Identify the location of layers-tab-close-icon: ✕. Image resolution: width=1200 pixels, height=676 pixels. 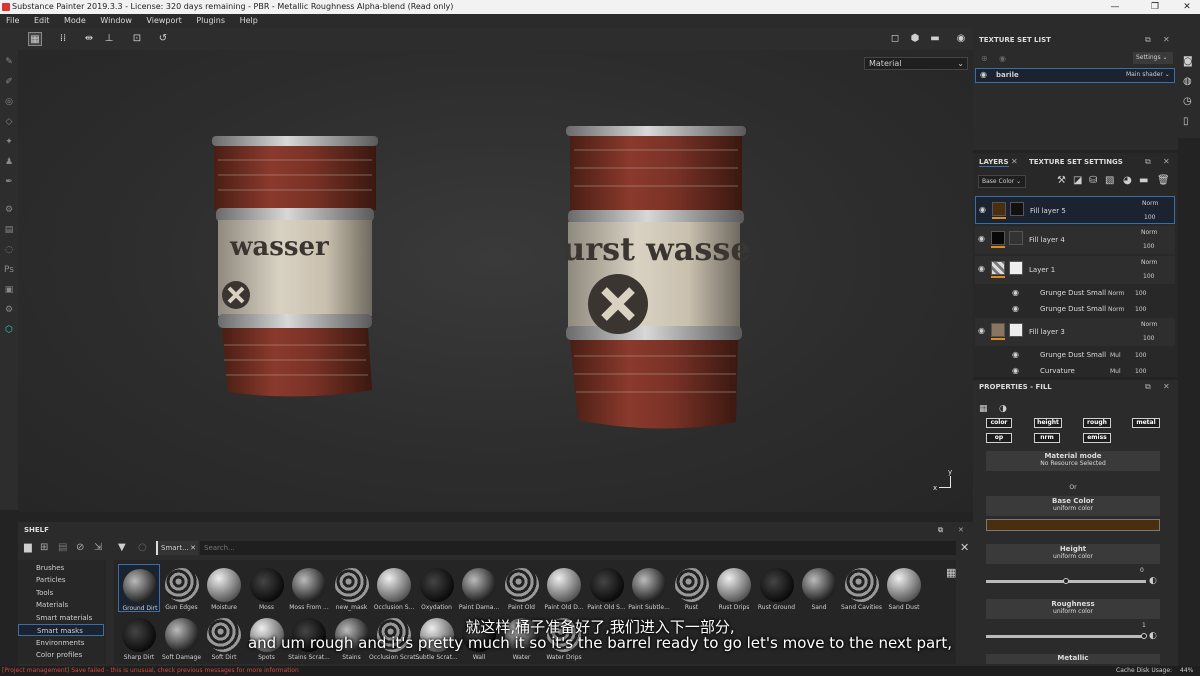
(1014, 161).